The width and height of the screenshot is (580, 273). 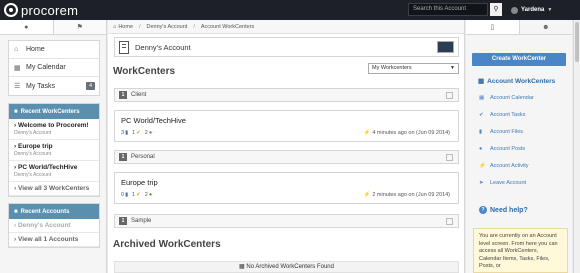 What do you see at coordinates (503, 210) in the screenshot?
I see `need-help-heading: ? Need help?` at bounding box center [503, 210].